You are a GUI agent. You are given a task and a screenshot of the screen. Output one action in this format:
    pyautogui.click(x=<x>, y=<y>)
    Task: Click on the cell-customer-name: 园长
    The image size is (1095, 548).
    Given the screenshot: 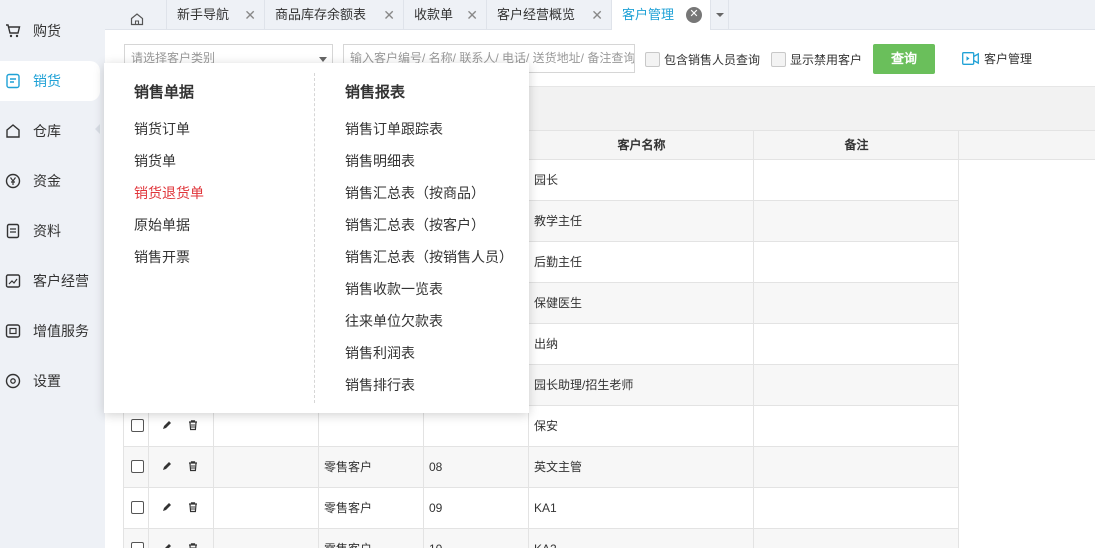 What is the action you would take?
    pyautogui.click(x=546, y=180)
    